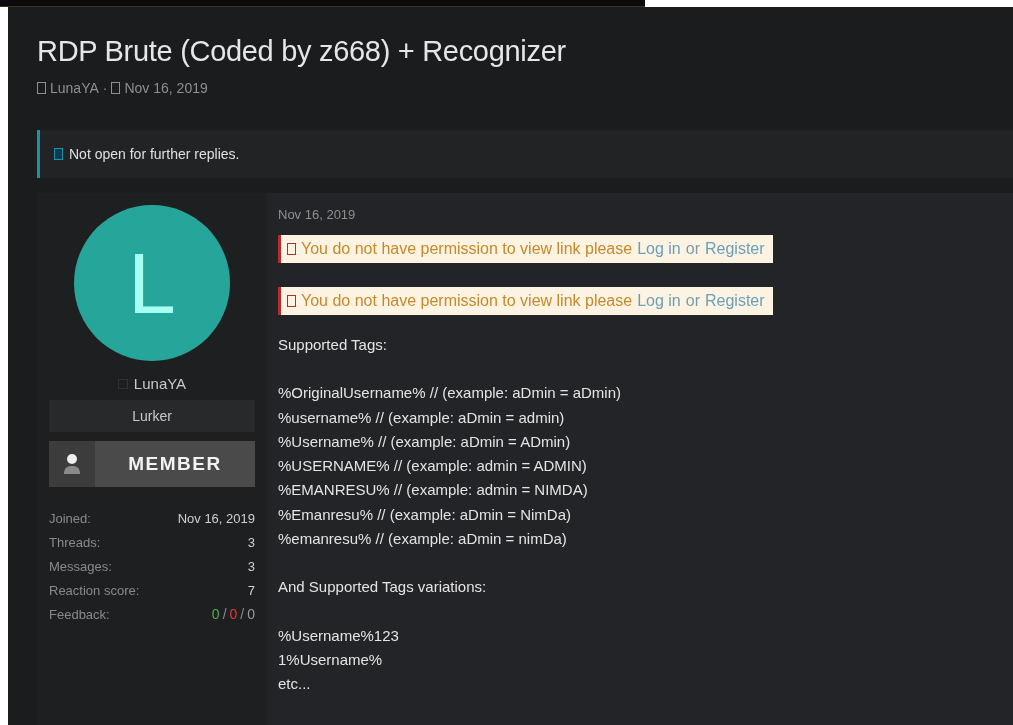 The width and height of the screenshot is (1013, 725). I want to click on post-text-line: 1%Username%, so click(331, 659).